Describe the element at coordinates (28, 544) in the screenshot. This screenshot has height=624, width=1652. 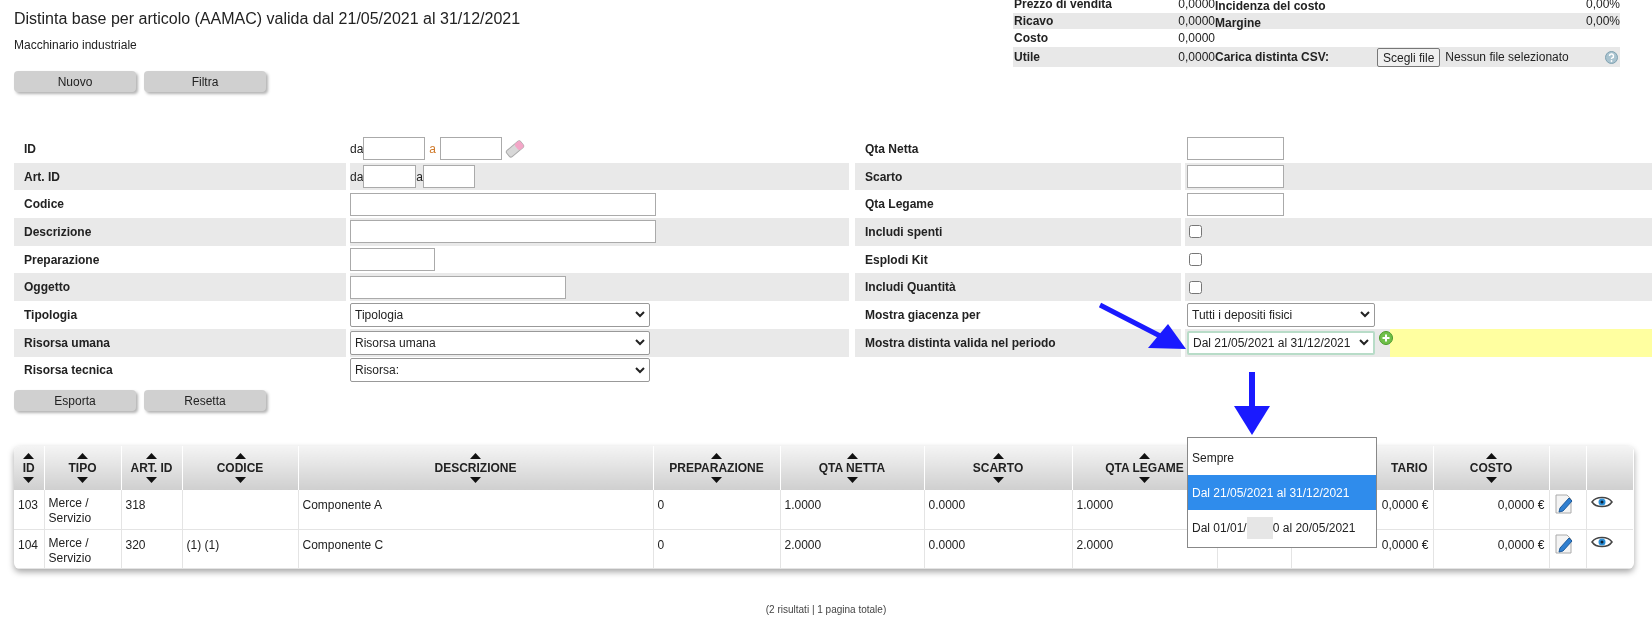
I see `table-cell: 104` at that location.